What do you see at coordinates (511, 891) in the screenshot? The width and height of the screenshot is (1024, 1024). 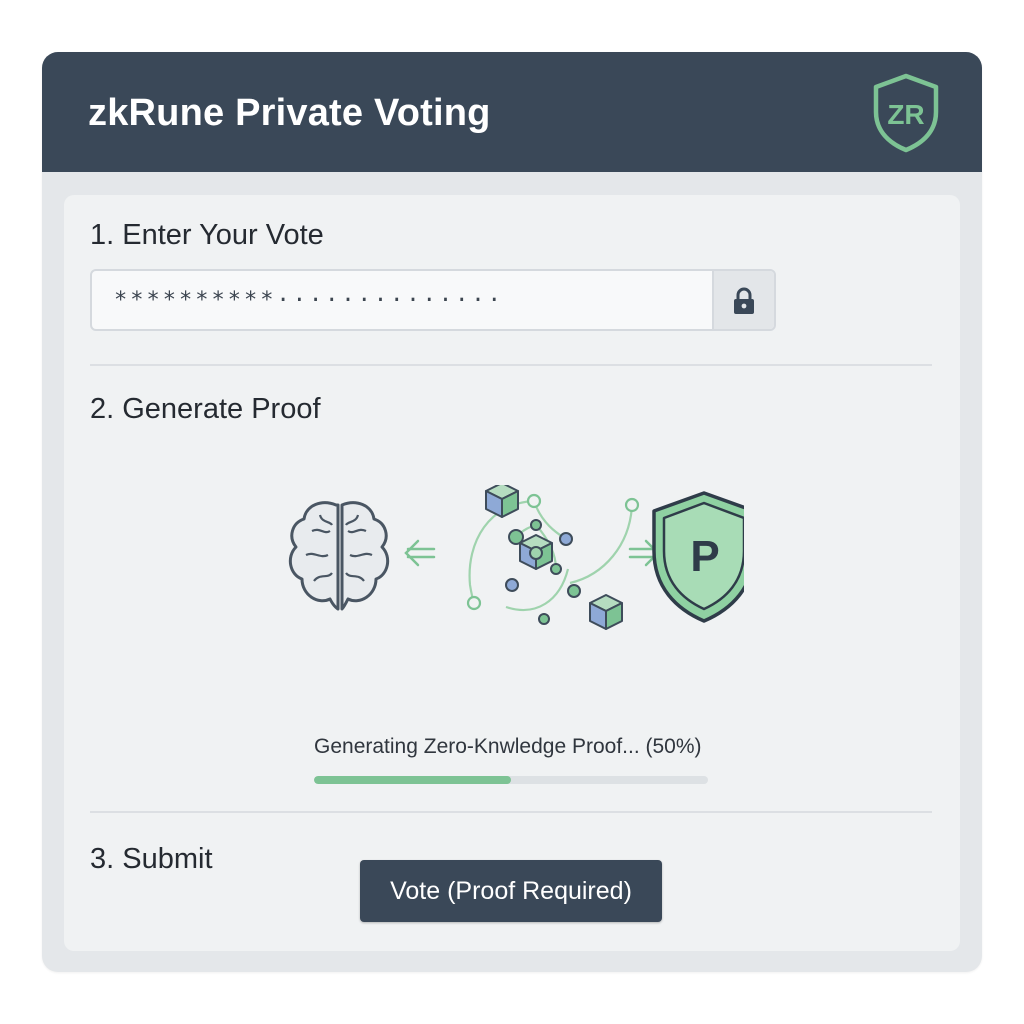 I see `vote-submit-button: Vote (Proof Required)` at bounding box center [511, 891].